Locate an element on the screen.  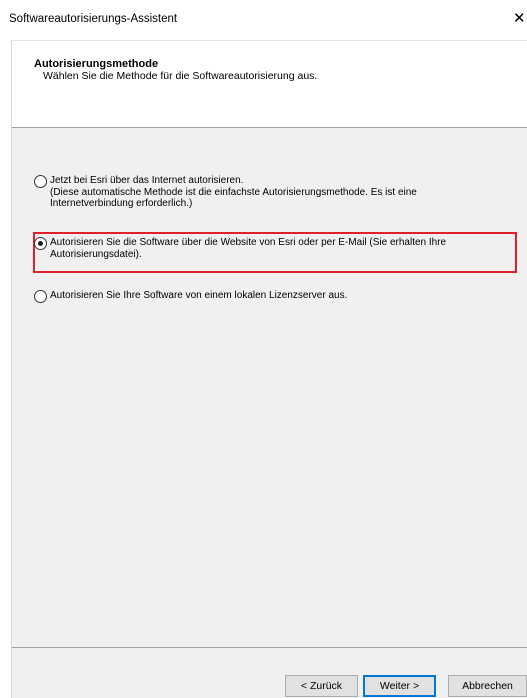
radio-license-server is located at coordinates (40, 296).